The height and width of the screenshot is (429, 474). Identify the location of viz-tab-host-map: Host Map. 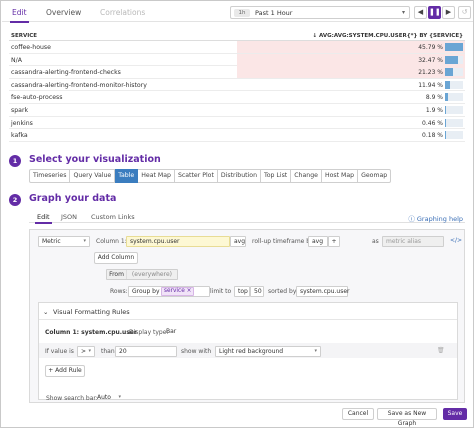
(340, 176).